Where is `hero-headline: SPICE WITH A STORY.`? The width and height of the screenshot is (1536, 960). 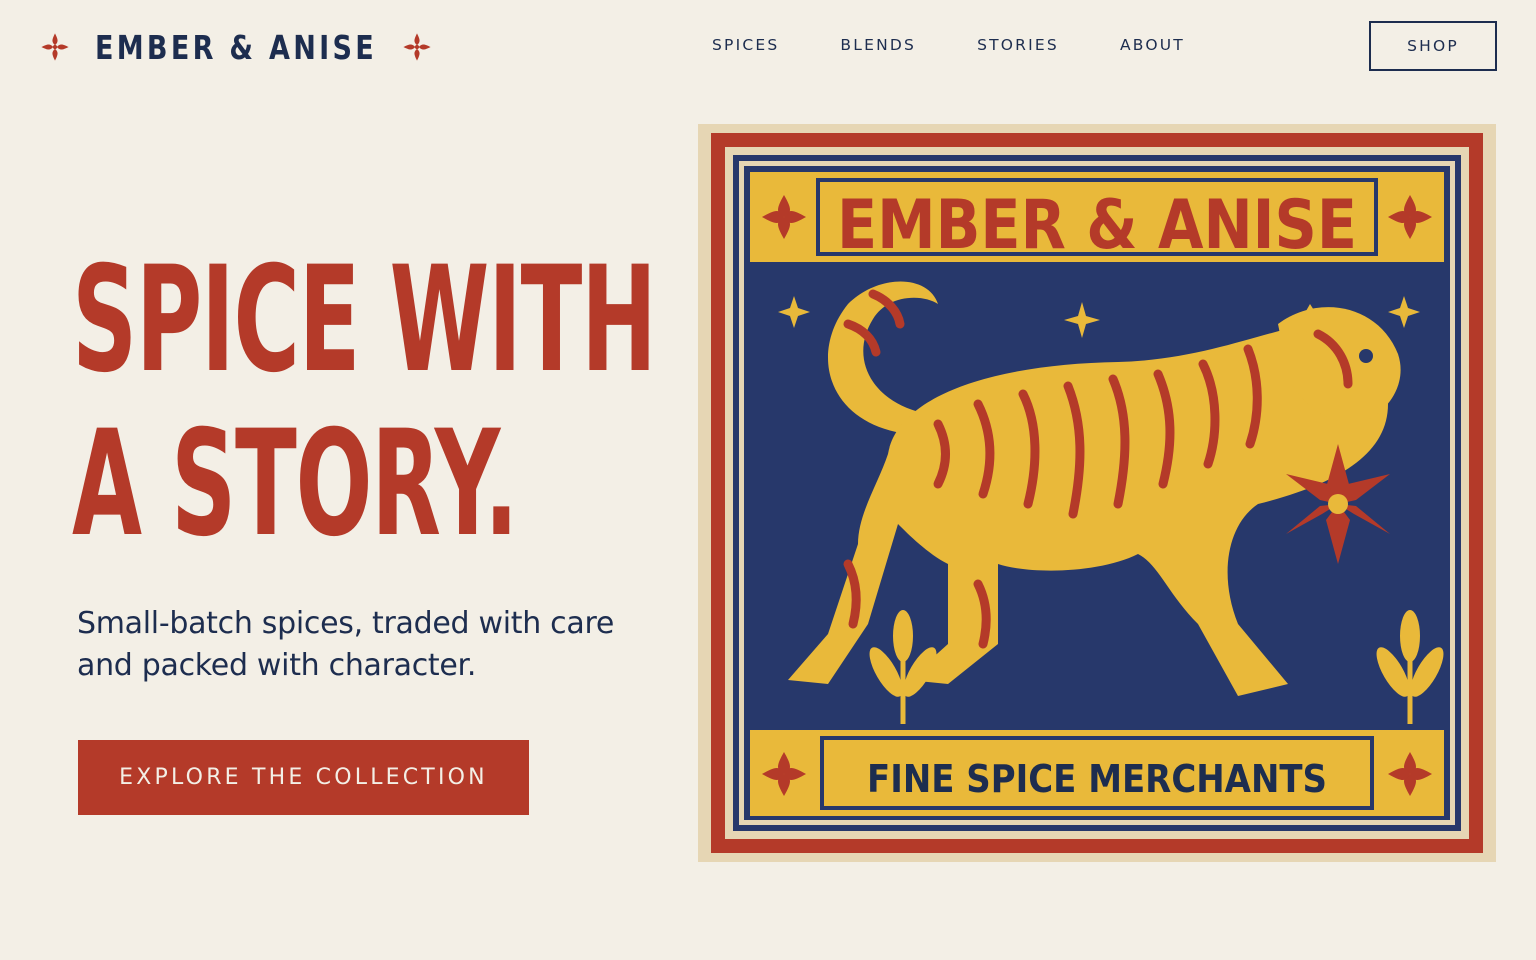 hero-headline: SPICE WITH A STORY. is located at coordinates (364, 402).